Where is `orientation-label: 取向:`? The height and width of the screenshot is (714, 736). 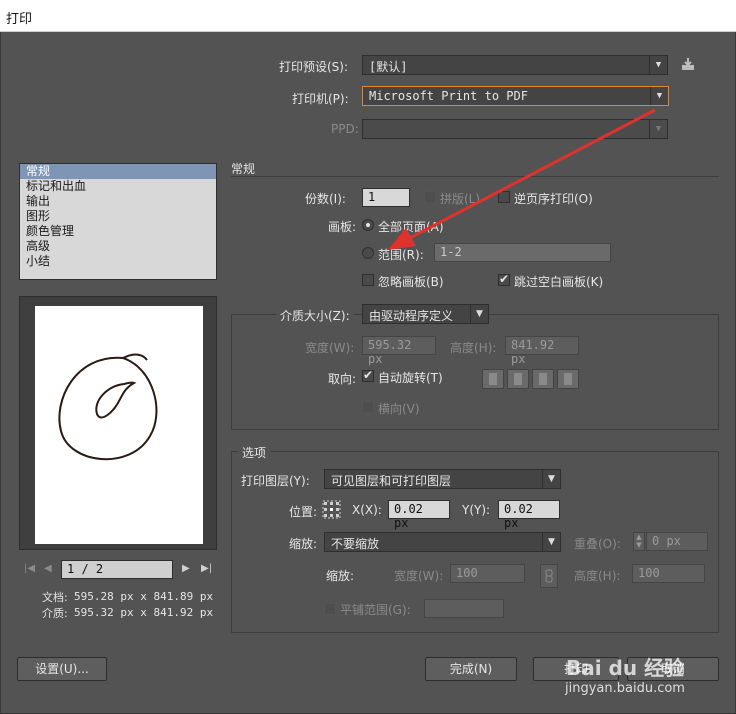
orientation-label: 取向: is located at coordinates (342, 379).